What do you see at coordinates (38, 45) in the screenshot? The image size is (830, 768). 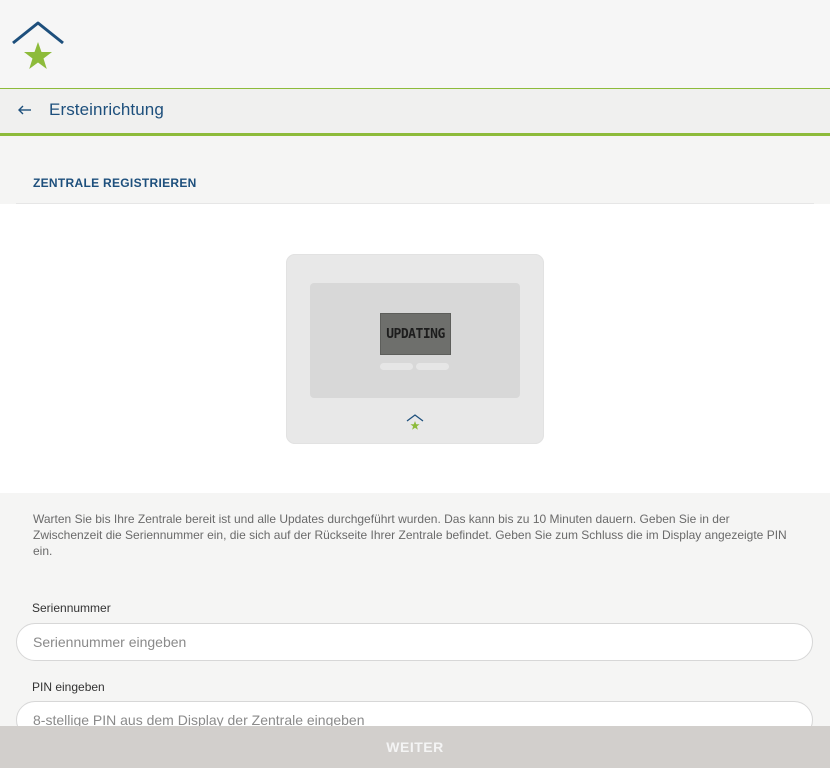 I see `house-star-logo-icon` at bounding box center [38, 45].